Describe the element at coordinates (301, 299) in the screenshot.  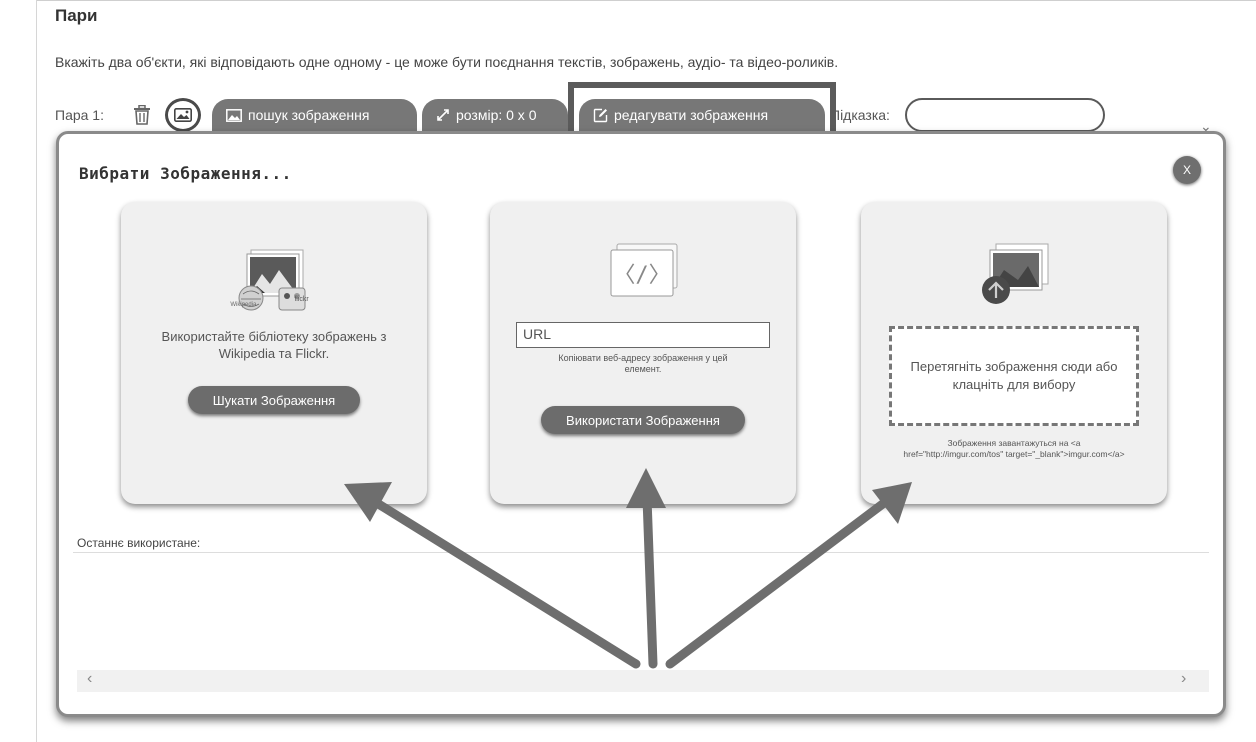
I see `flickr-caption: flickr` at that location.